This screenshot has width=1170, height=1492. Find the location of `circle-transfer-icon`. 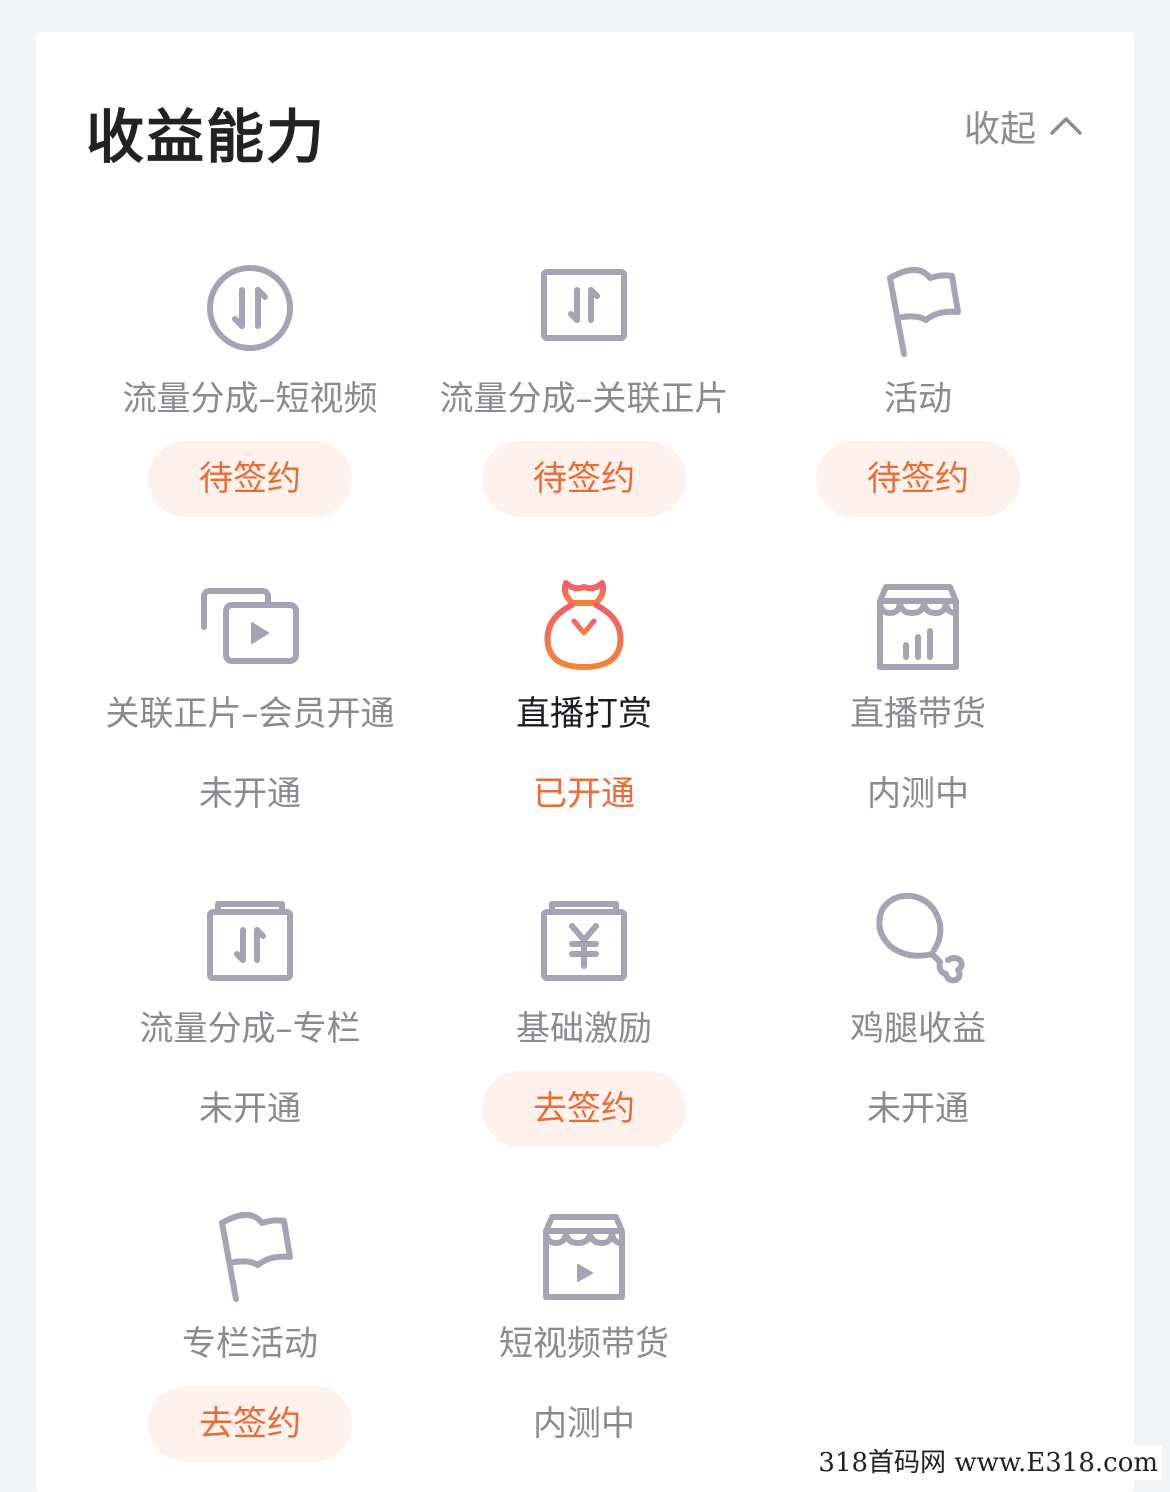

circle-transfer-icon is located at coordinates (250, 310).